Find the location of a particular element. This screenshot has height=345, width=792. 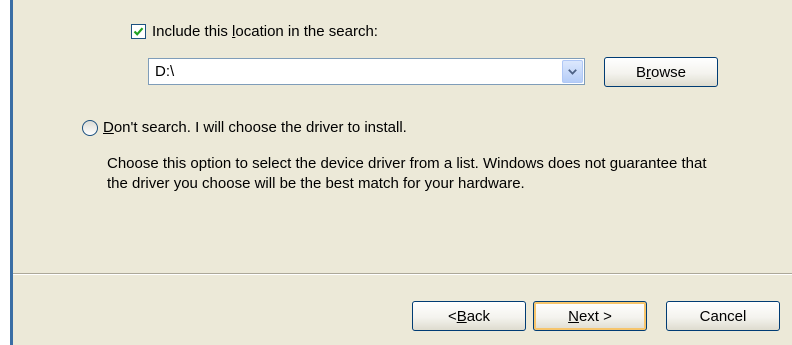

cancel-button: Cancel is located at coordinates (723, 316).